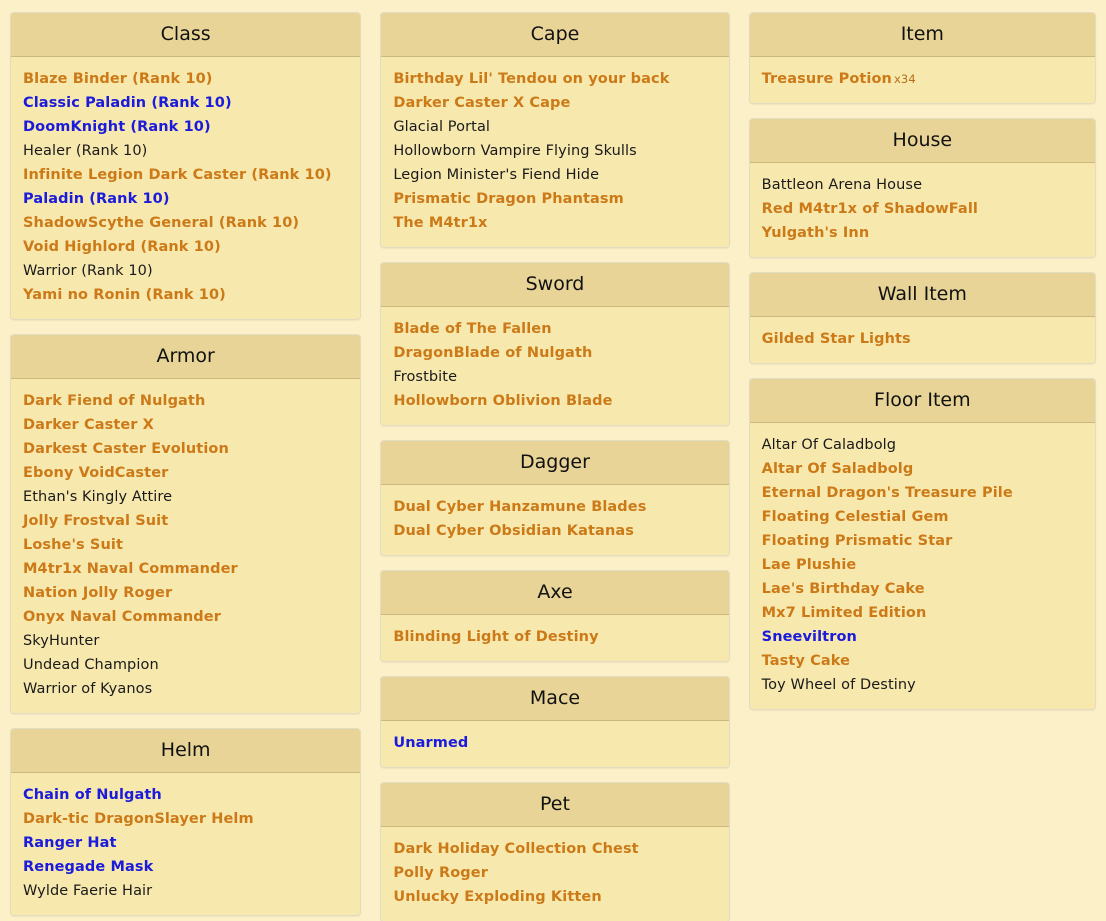  I want to click on inventory-entry: Birthday Lil' Tendou on your back, so click(554, 79).